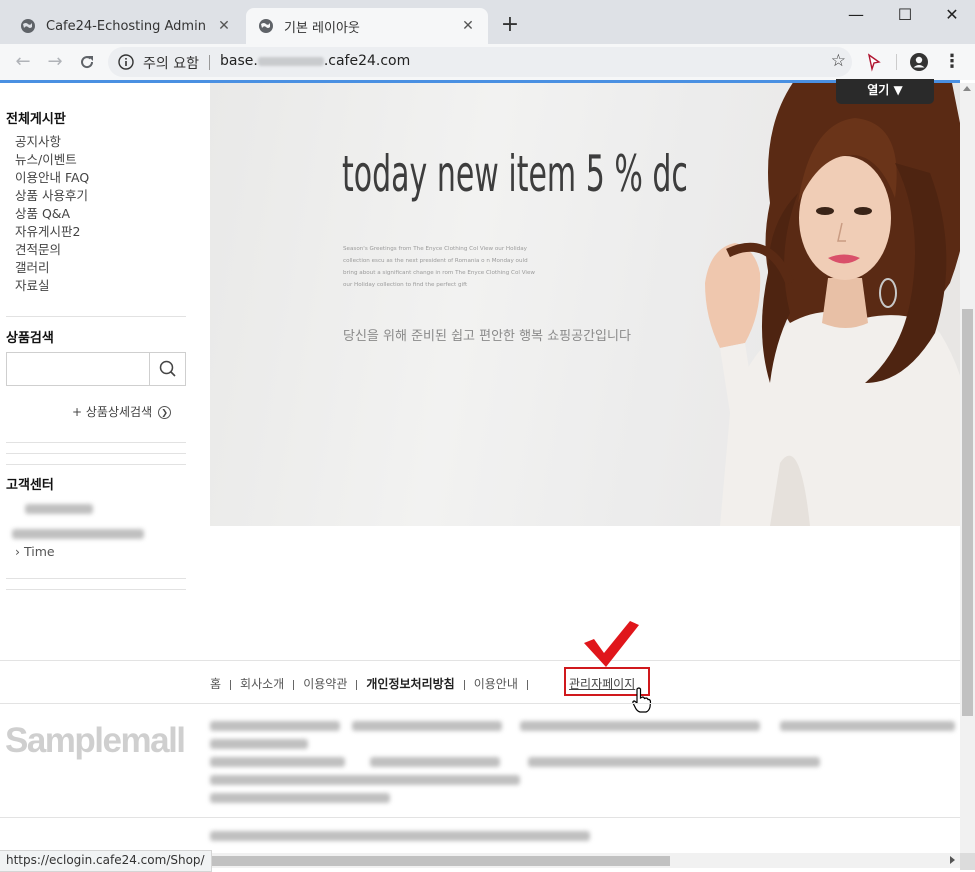 This screenshot has width=975, height=872. Describe the element at coordinates (952, 860) in the screenshot. I see `scroll-right-arrow-icon` at that location.